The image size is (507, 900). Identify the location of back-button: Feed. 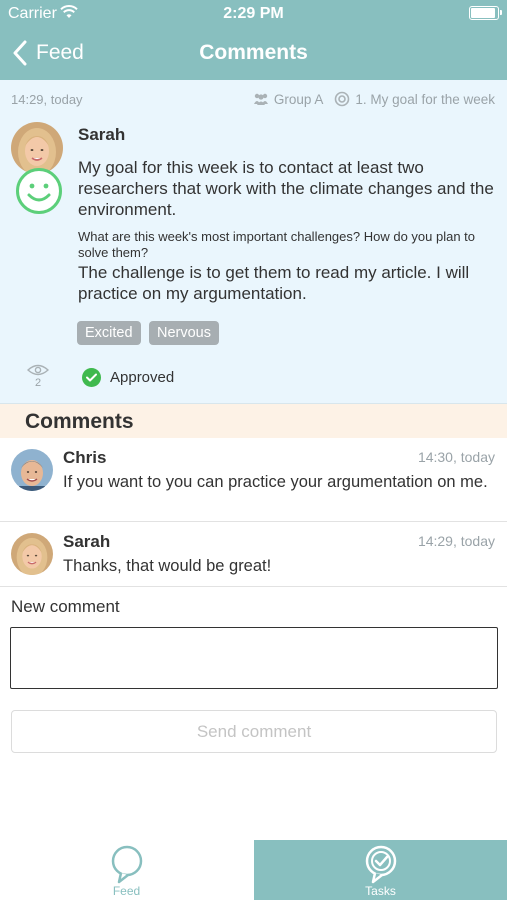
(48, 53).